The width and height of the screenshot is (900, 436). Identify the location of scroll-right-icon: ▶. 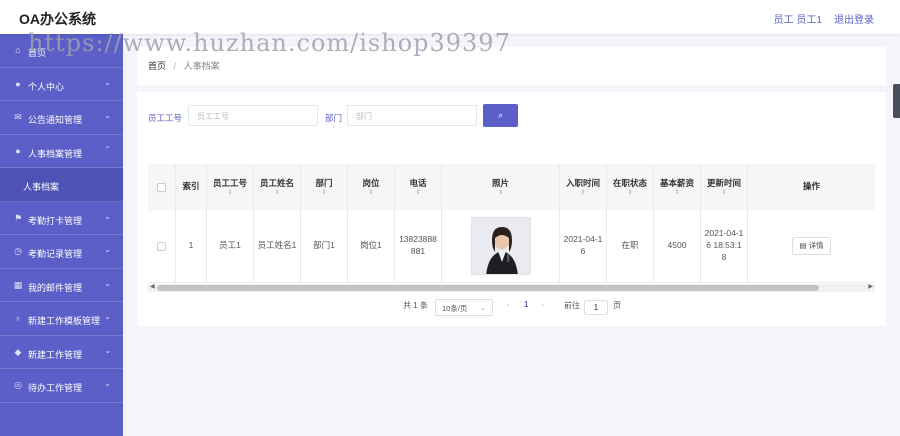
(870, 286).